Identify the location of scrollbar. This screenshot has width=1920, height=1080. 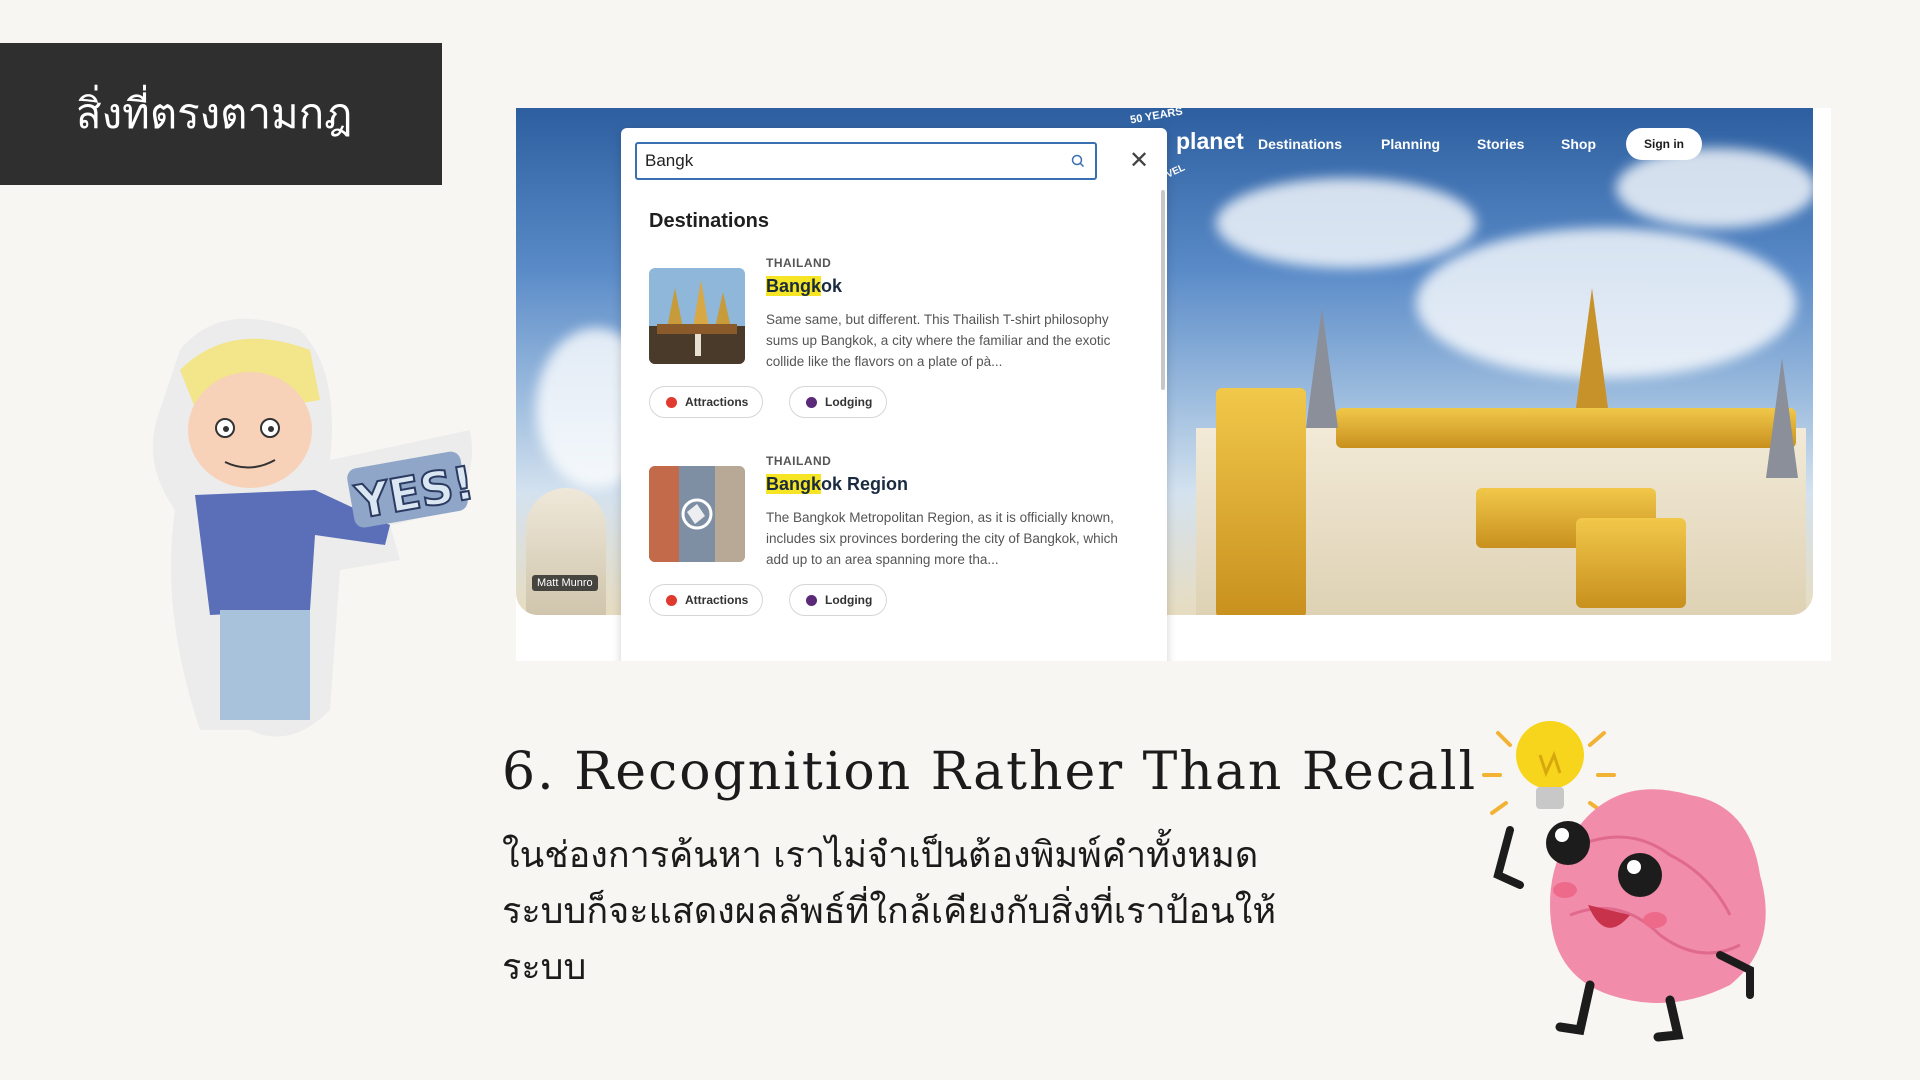
(1163, 290).